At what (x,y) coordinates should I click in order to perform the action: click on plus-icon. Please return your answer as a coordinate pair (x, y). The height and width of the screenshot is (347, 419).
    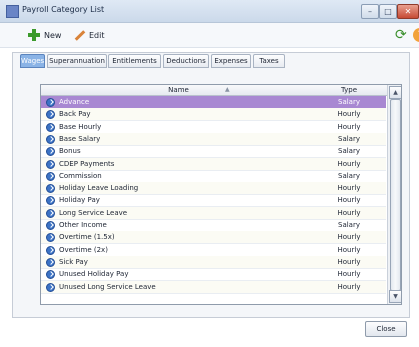
    Looking at the image, I should click on (34, 35).